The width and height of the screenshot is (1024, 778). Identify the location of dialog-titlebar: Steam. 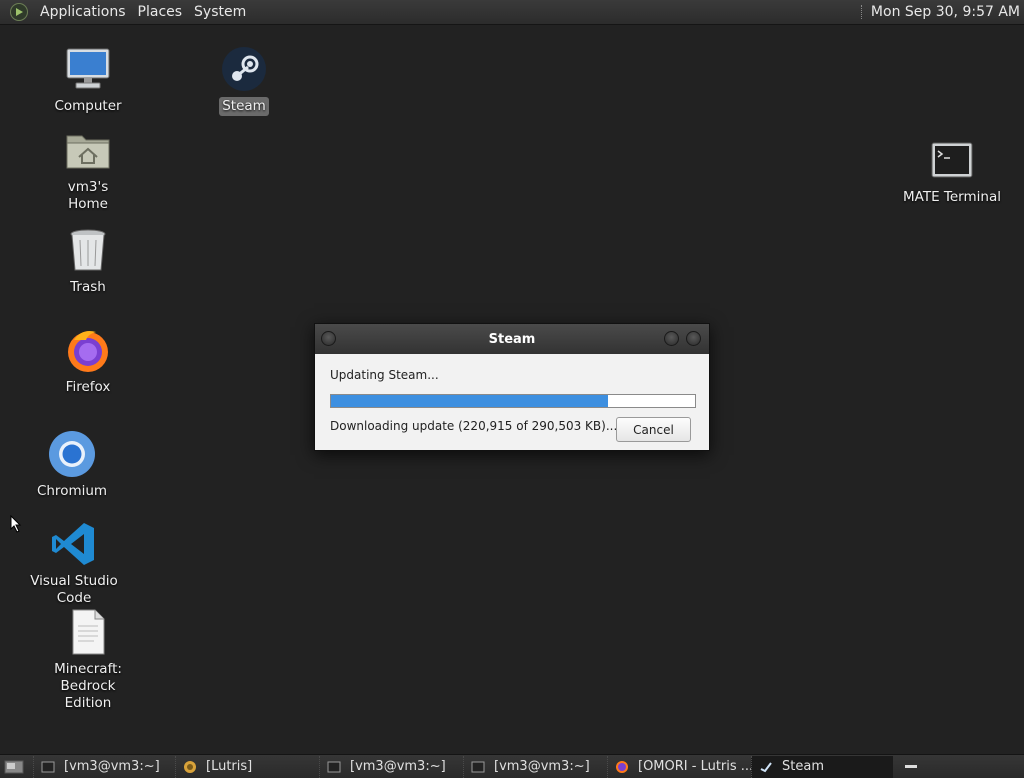
(512, 339).